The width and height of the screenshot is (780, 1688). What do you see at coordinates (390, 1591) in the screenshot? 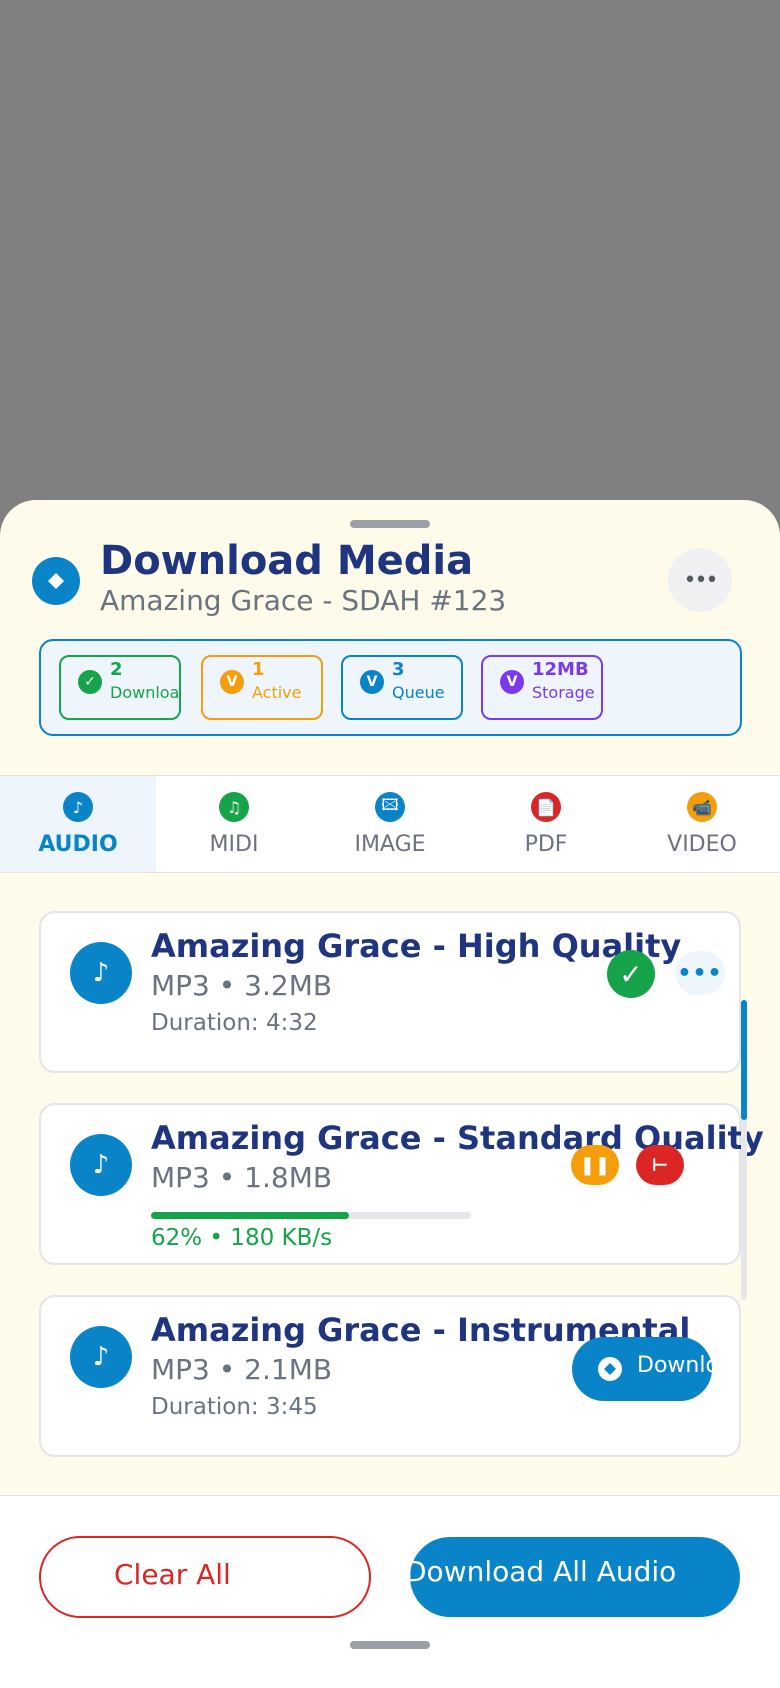
I see `action-footer: Clear All Download All Audio` at bounding box center [390, 1591].